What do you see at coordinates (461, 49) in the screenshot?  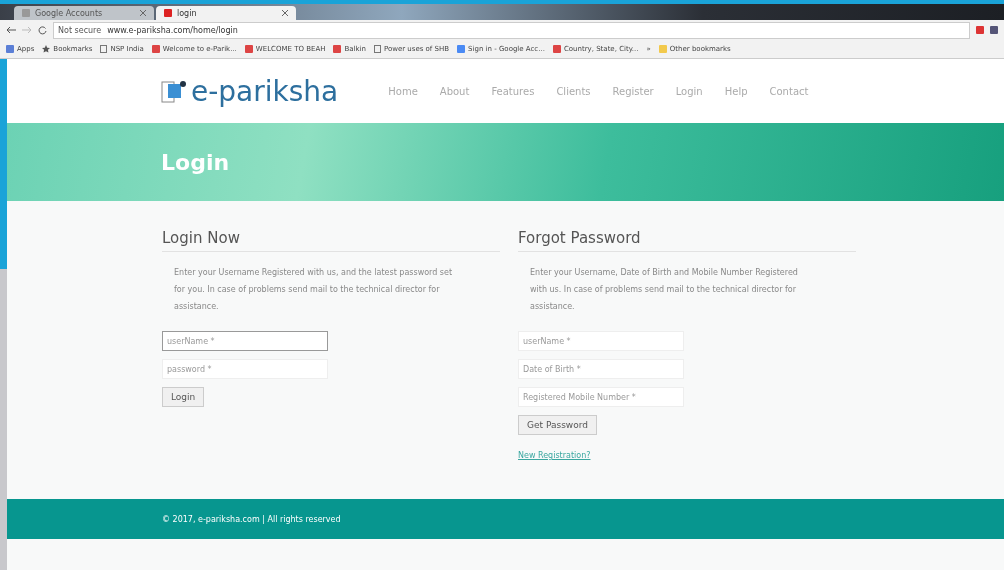 I see `google-icon` at bounding box center [461, 49].